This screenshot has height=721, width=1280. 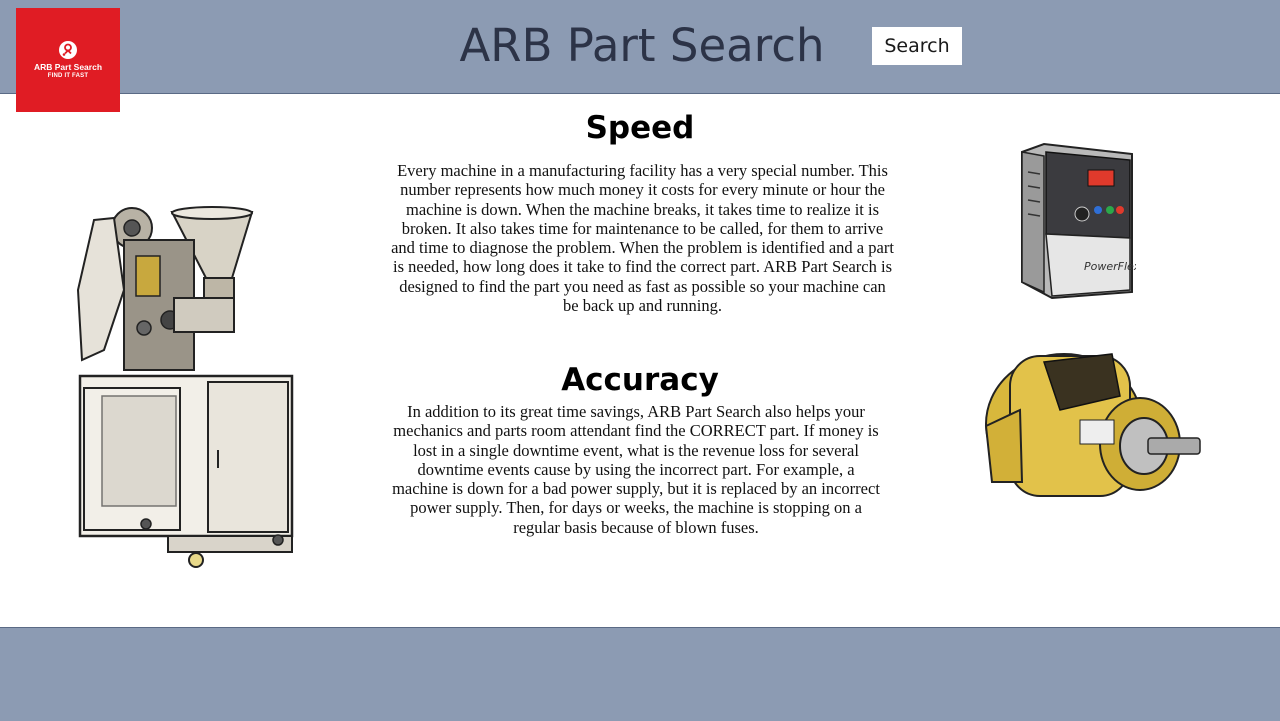 I want to click on search-button: Search, so click(x=917, y=46).